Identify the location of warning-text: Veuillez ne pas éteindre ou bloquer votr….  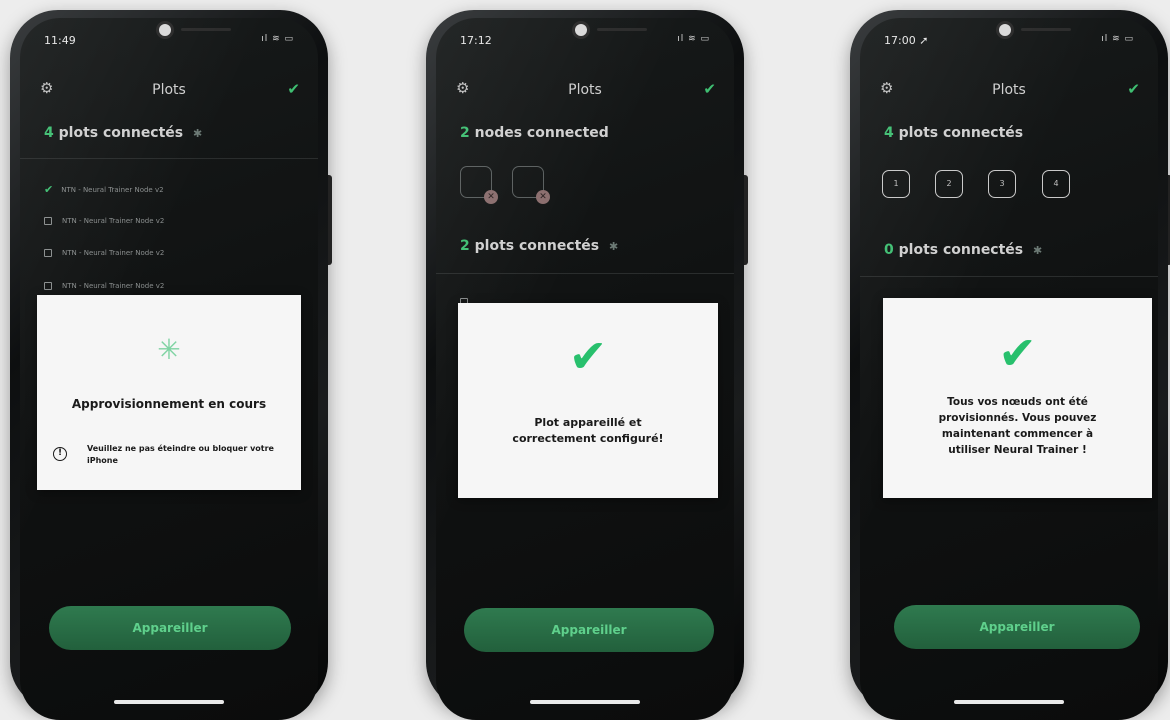
(180, 454).